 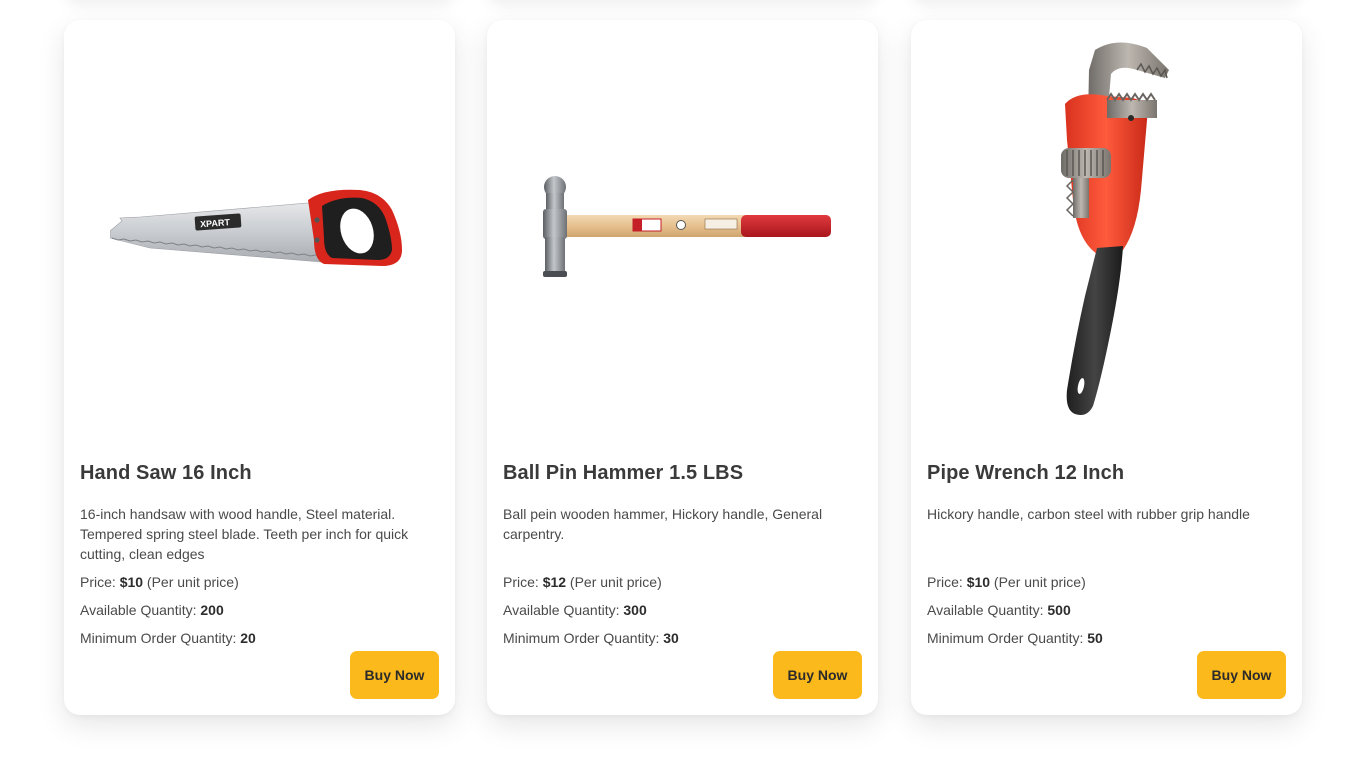 I want to click on product-title: Pipe Wrench 12 Inch, so click(x=1026, y=473).